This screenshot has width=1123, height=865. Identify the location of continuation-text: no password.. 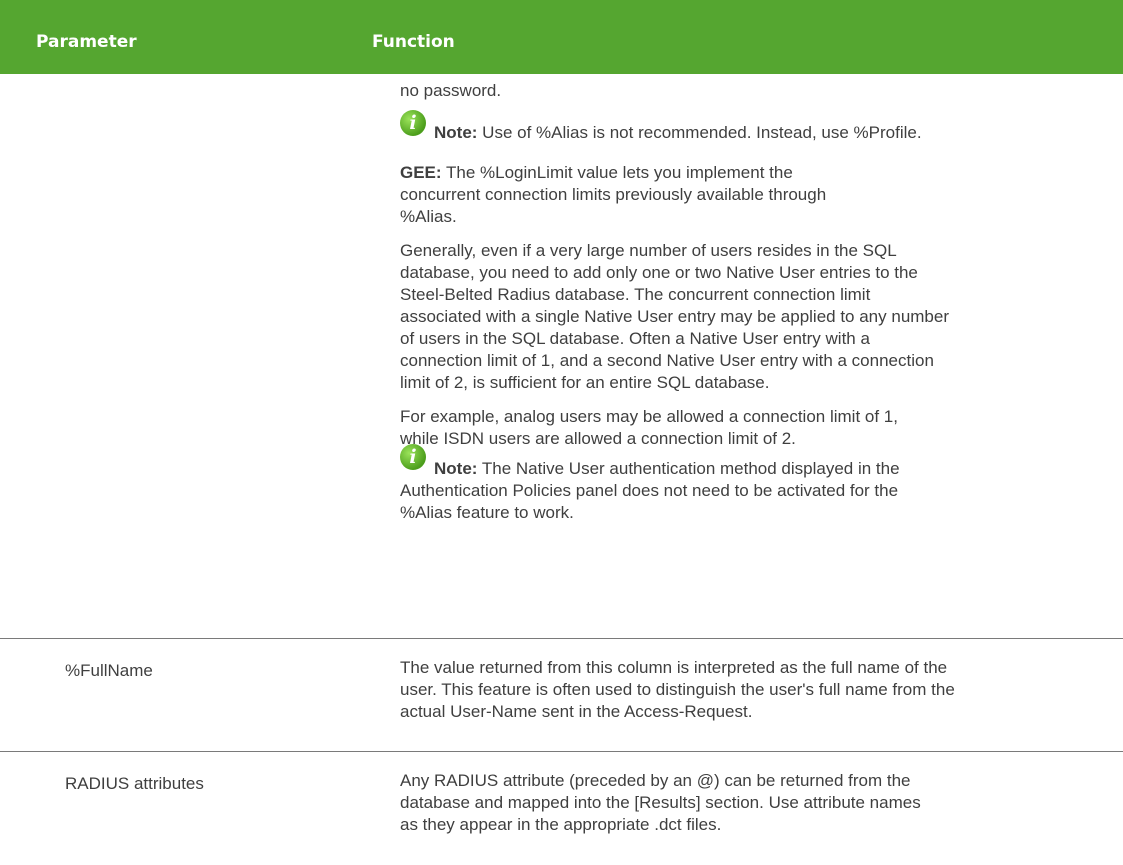
(451, 90).